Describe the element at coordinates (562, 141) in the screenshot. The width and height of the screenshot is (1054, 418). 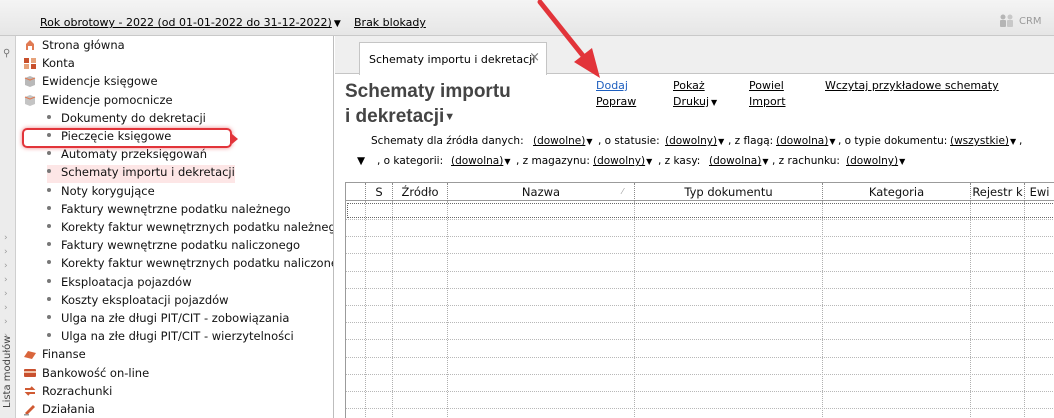
I see `filter-source-select: (dowolne)▼` at that location.